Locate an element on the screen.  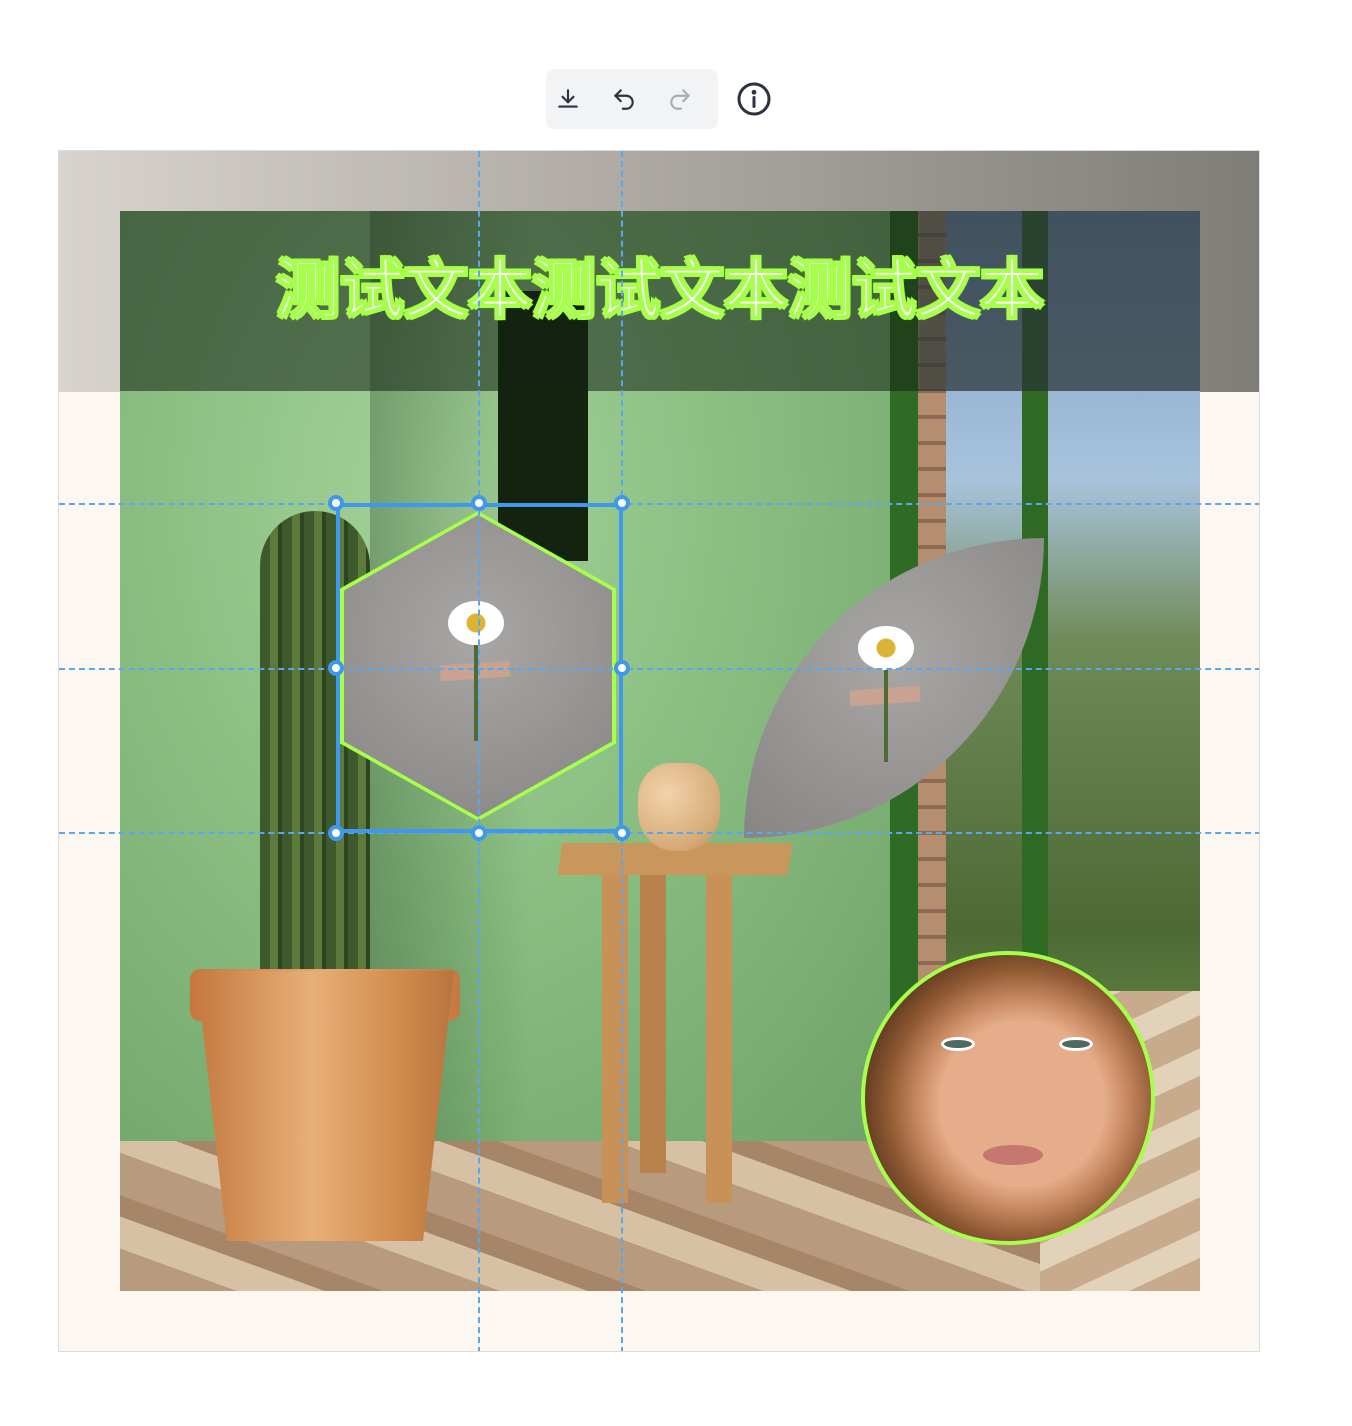
resize-handle-bottom is located at coordinates (479, 833).